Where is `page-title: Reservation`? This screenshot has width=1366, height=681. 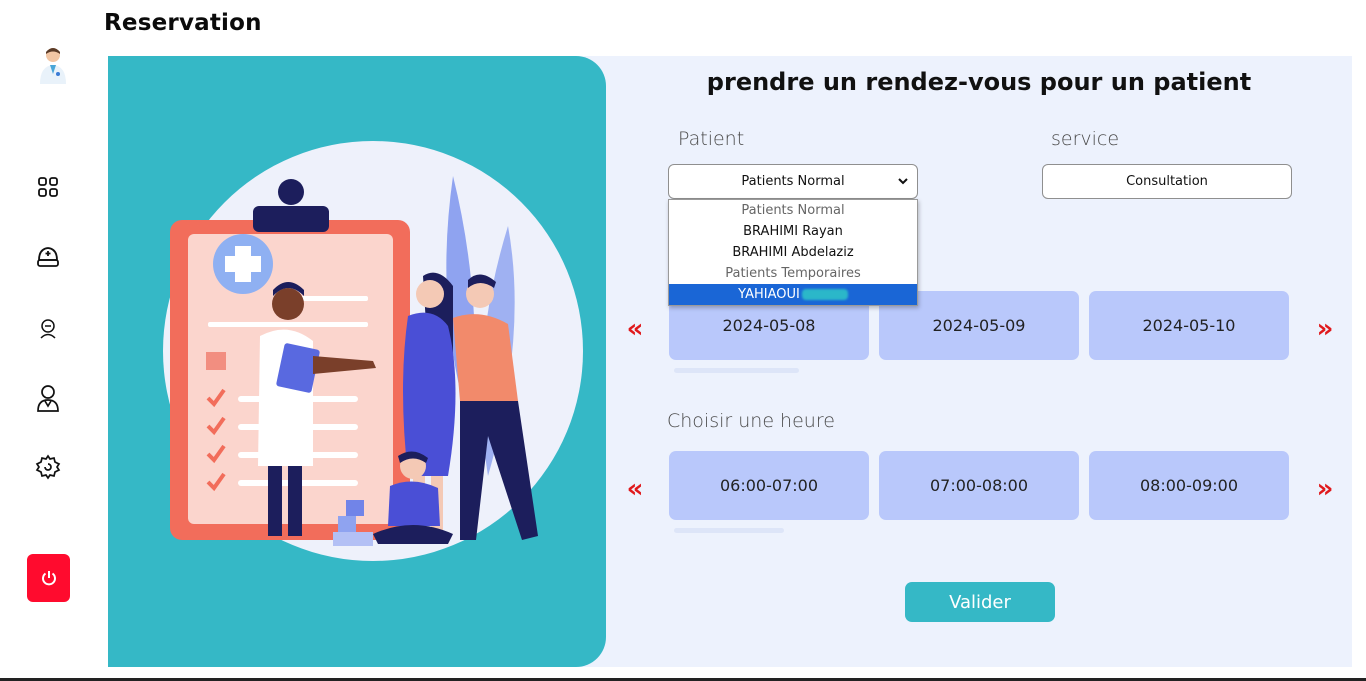 page-title: Reservation is located at coordinates (183, 23).